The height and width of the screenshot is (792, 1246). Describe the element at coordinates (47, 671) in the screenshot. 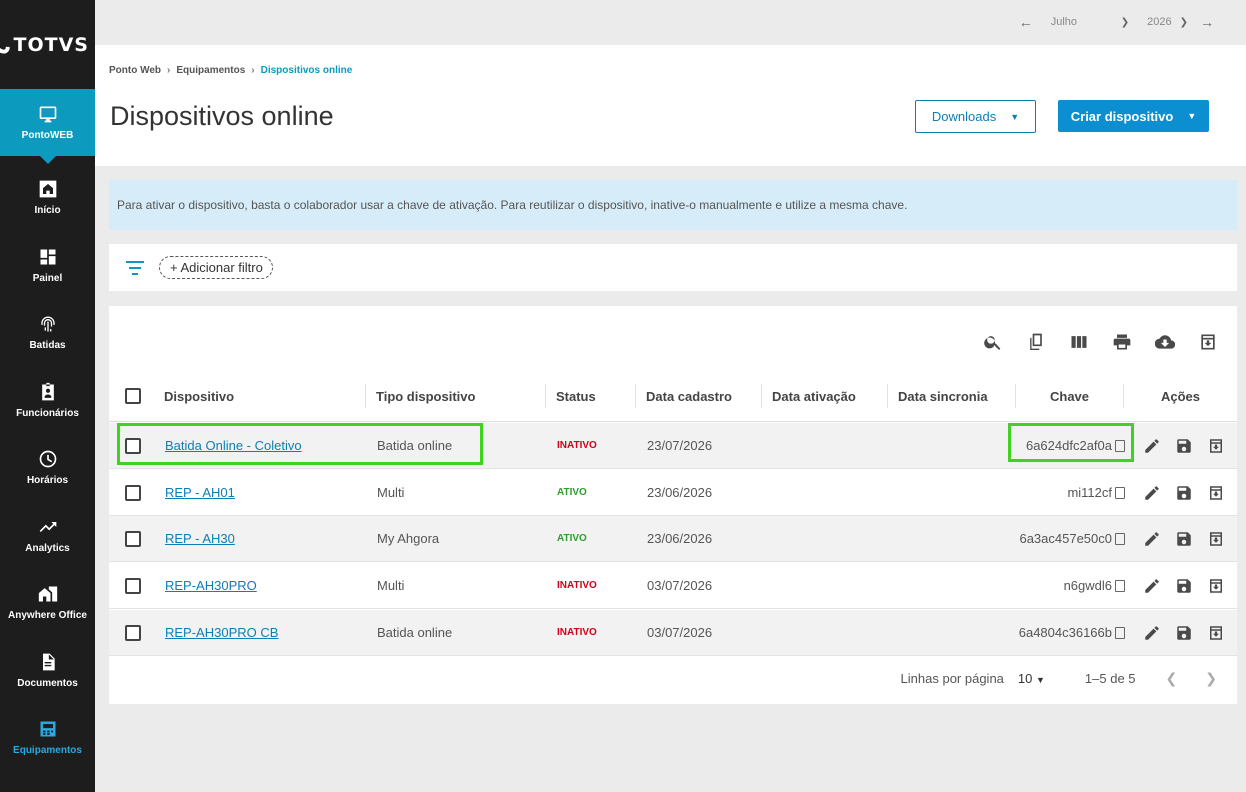

I see `sidebar-item-documentos: Documentos` at that location.